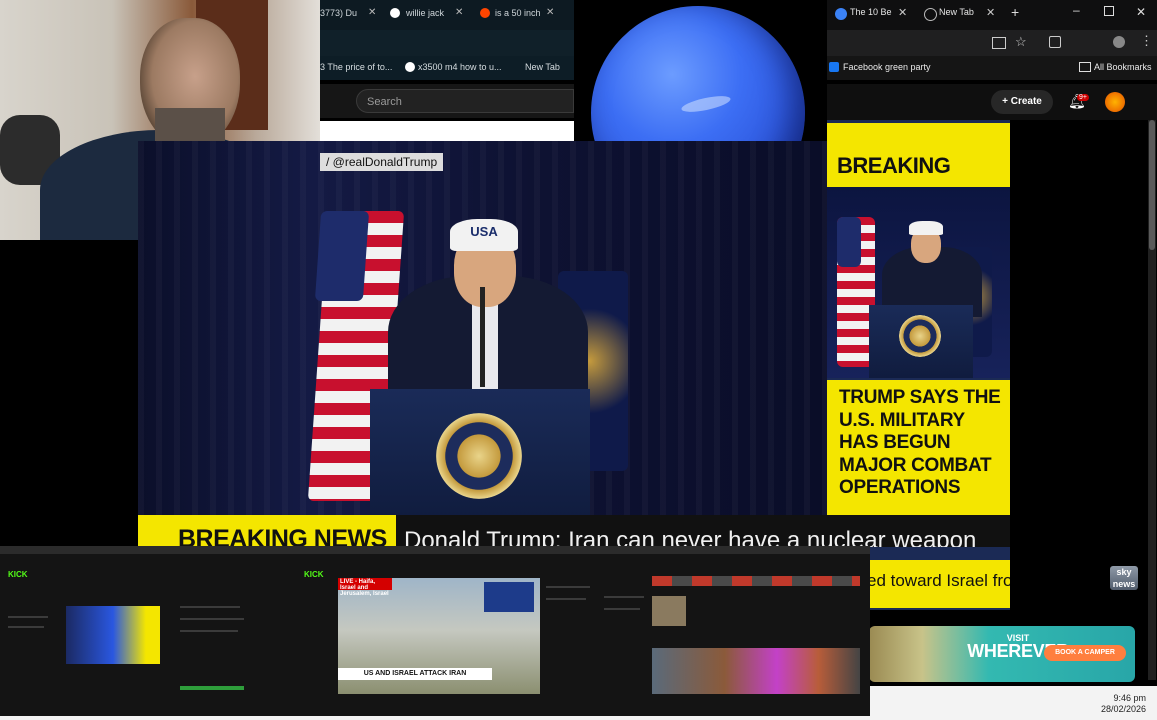 The image size is (1157, 720). Describe the element at coordinates (706, 104) in the screenshot. I see `neptune-storm` at that location.